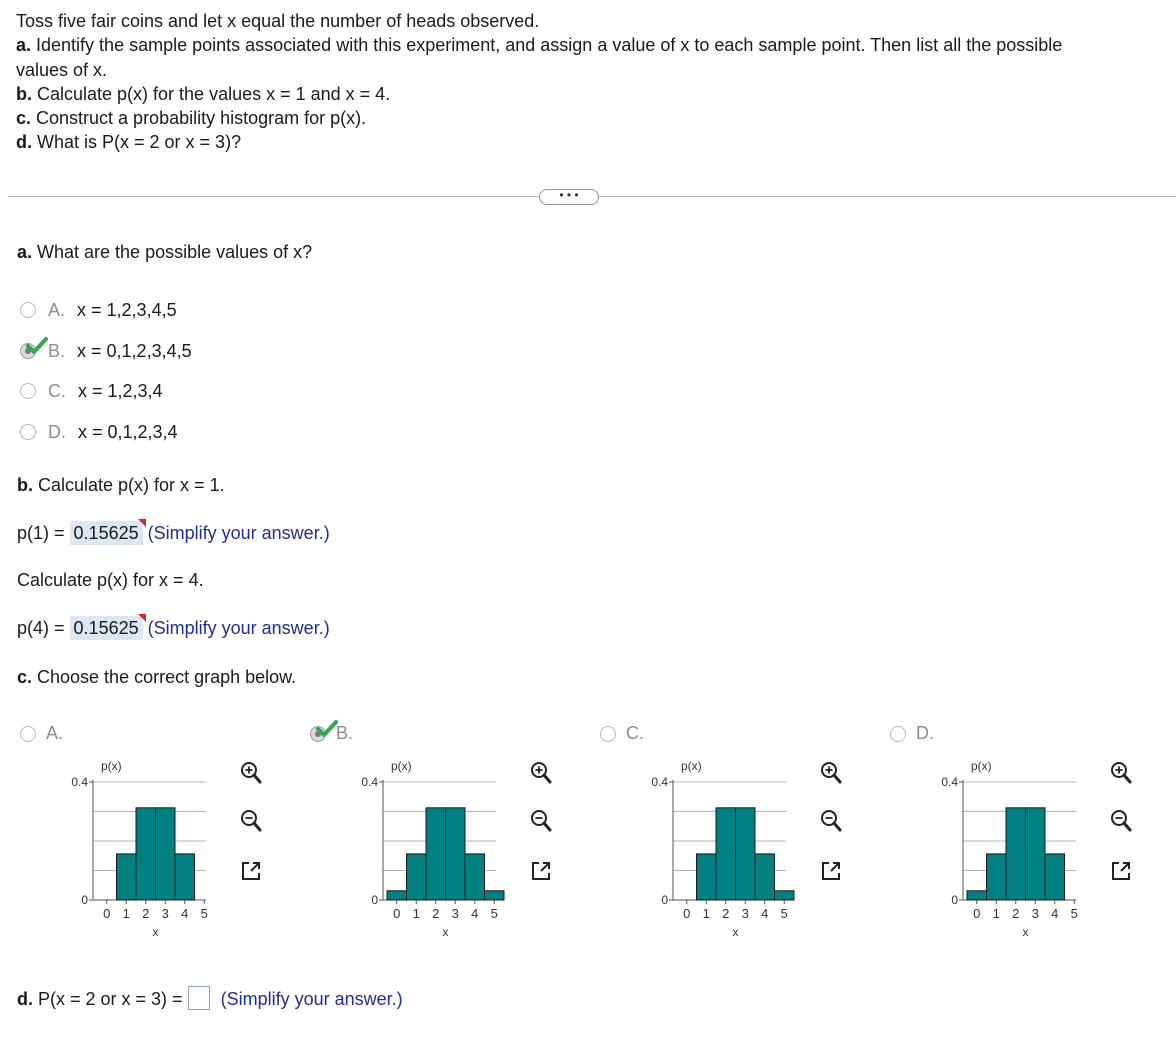  I want to click on option-letter: D., so click(57, 432).